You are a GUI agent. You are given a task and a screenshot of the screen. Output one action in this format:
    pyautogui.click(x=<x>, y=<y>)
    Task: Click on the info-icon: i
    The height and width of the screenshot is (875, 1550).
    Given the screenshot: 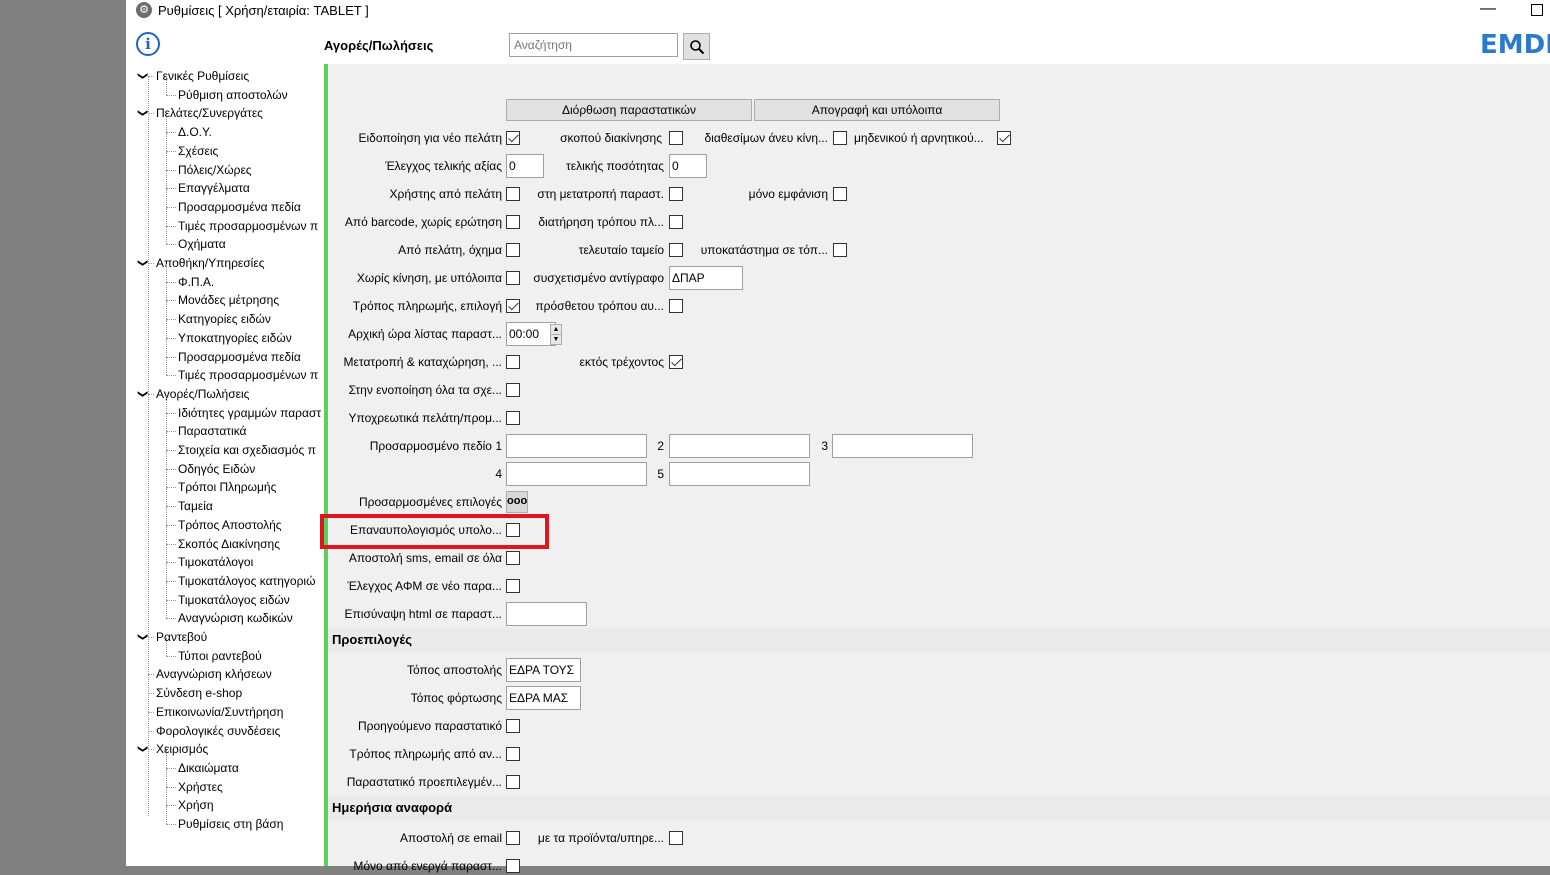 What is the action you would take?
    pyautogui.click(x=148, y=44)
    